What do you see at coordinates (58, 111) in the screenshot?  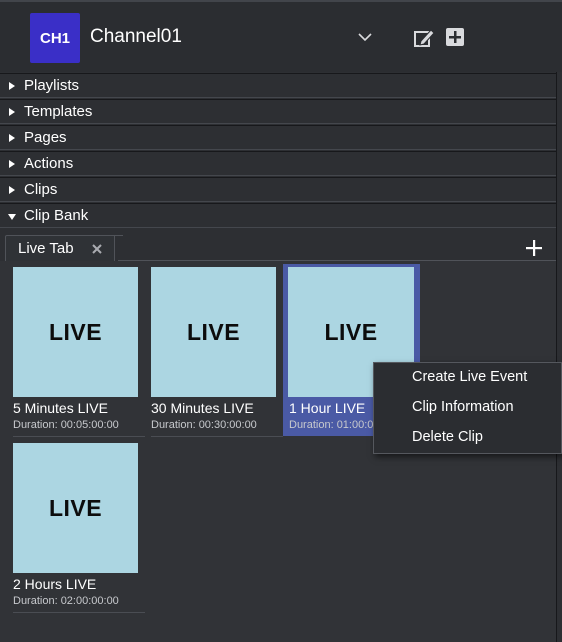 I see `accordion-label: Templates` at bounding box center [58, 111].